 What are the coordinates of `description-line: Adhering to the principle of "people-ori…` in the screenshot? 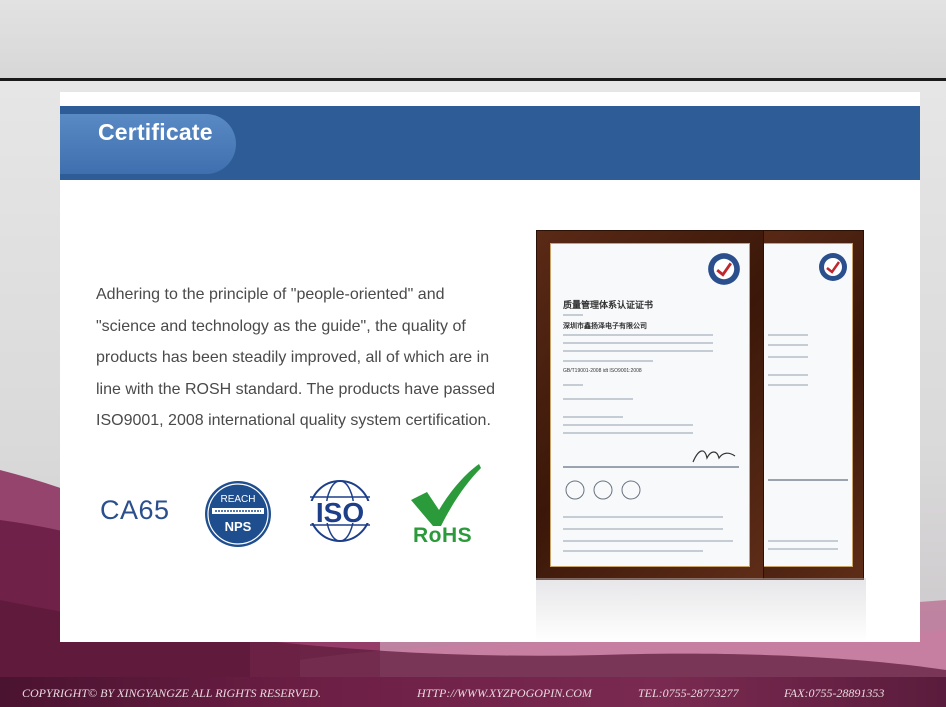 It's located at (270, 294).